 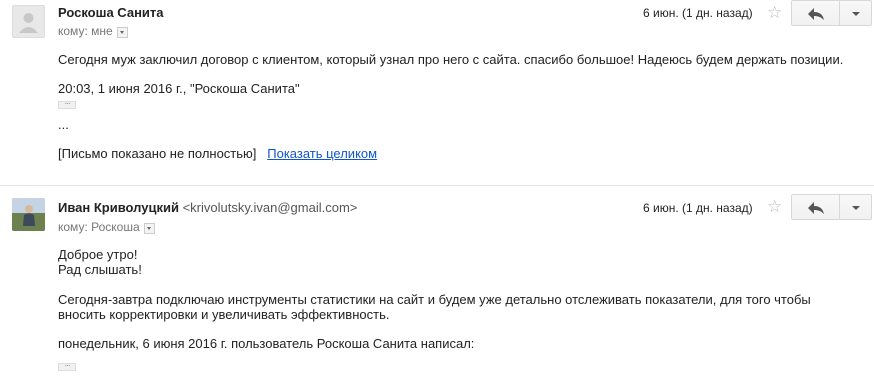 I want to click on to-label: кому: мне, so click(x=85, y=31).